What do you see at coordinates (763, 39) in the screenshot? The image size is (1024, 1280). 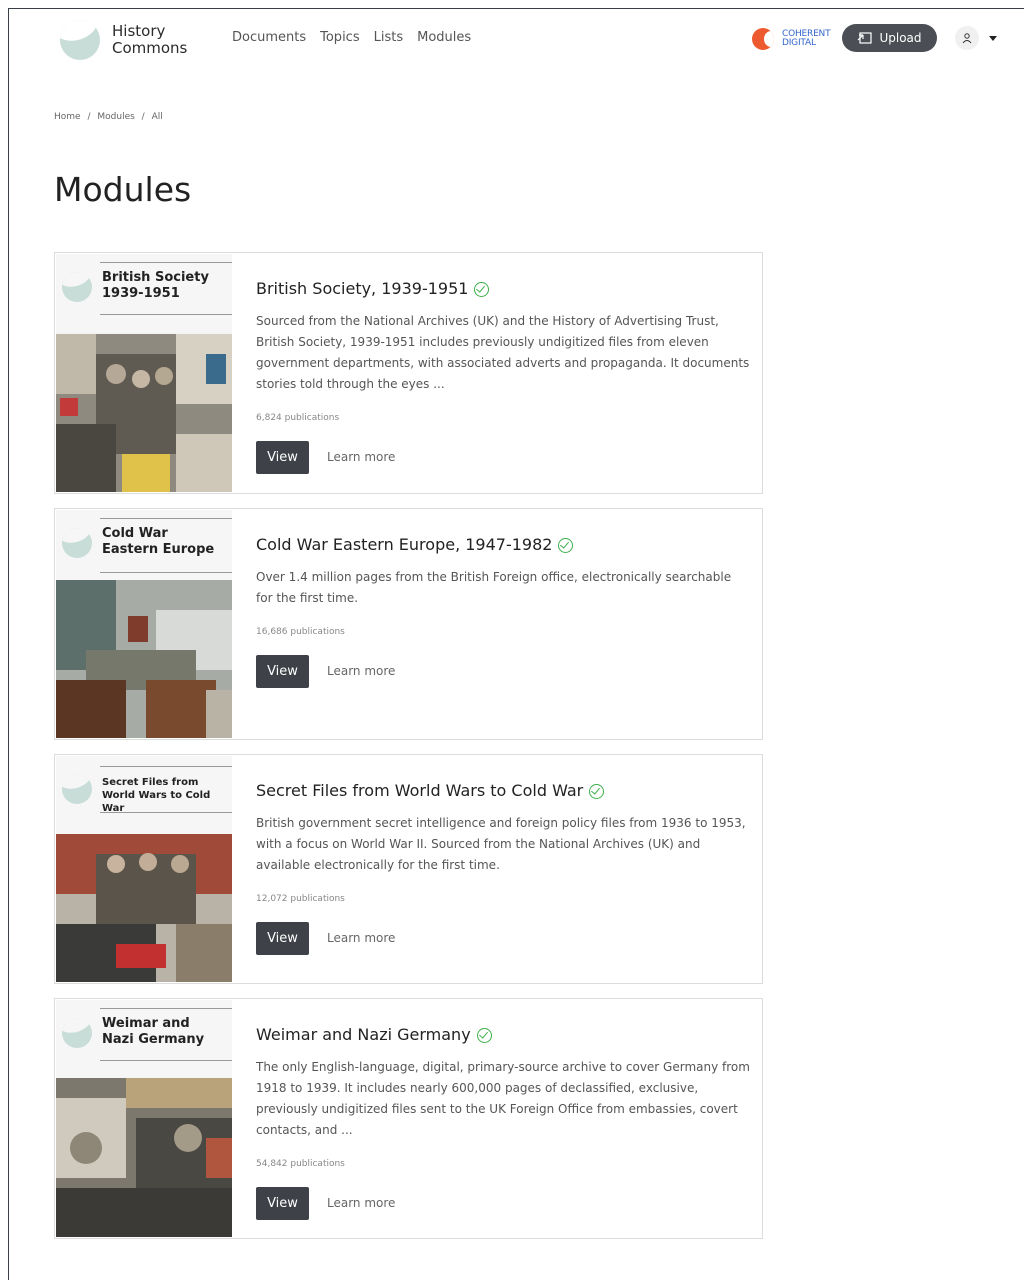 I see `coherent-digital-icon` at bounding box center [763, 39].